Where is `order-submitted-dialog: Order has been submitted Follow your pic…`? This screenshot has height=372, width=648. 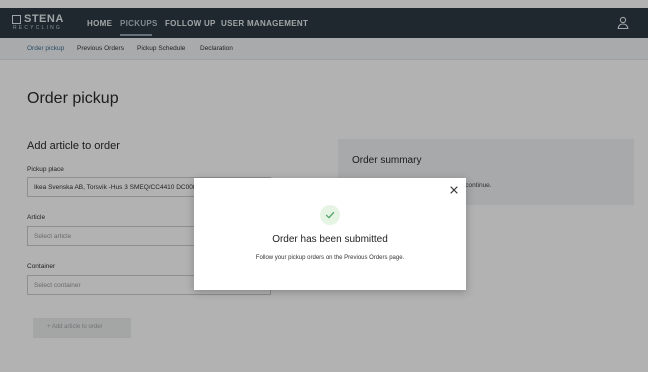 order-submitted-dialog: Order has been submitted Follow your pic… is located at coordinates (330, 234).